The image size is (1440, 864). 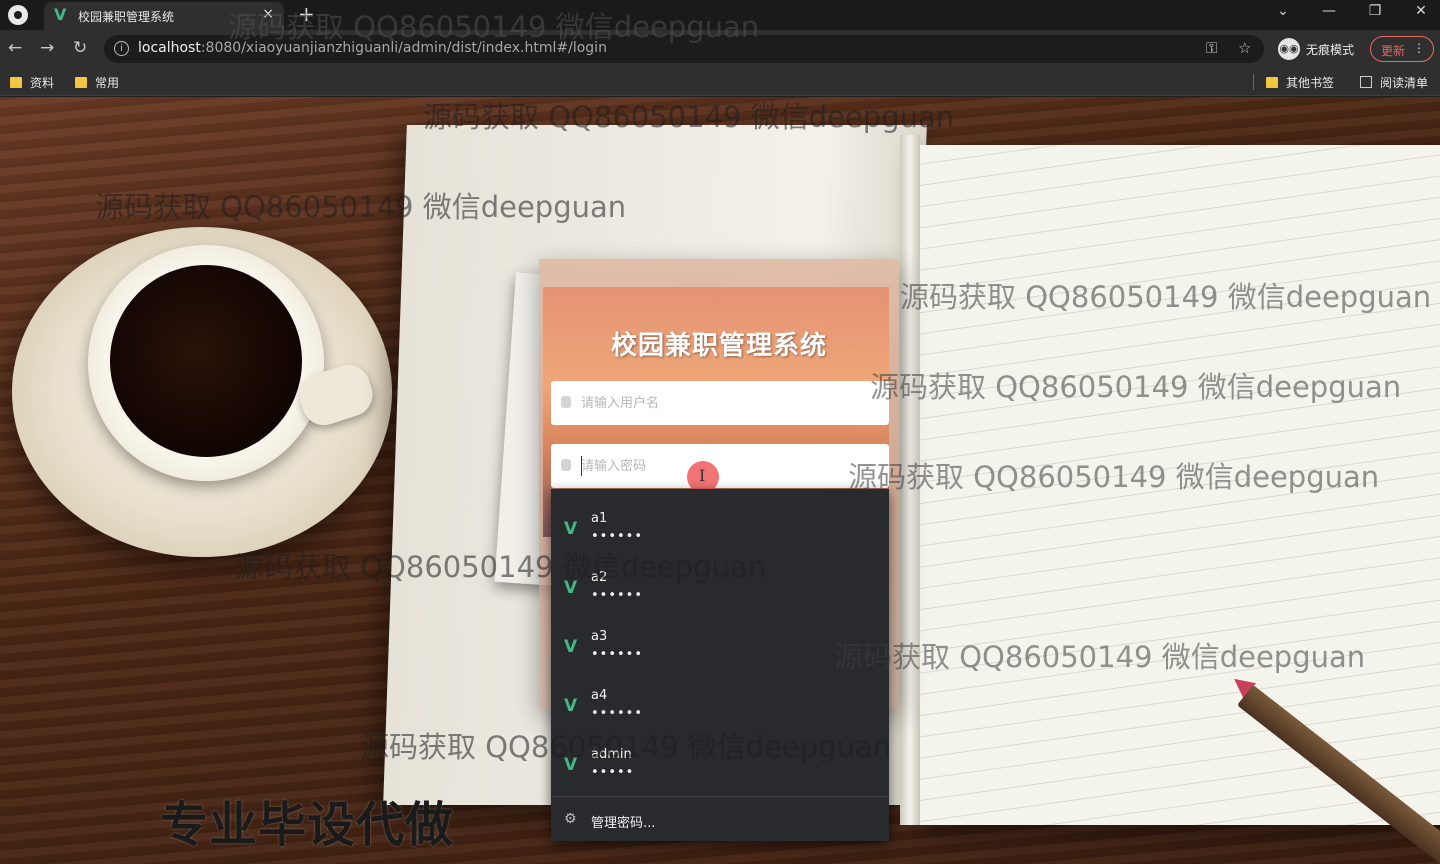 What do you see at coordinates (126, 17) in the screenshot?
I see `tab-title: 校园兼职管理系统` at bounding box center [126, 17].